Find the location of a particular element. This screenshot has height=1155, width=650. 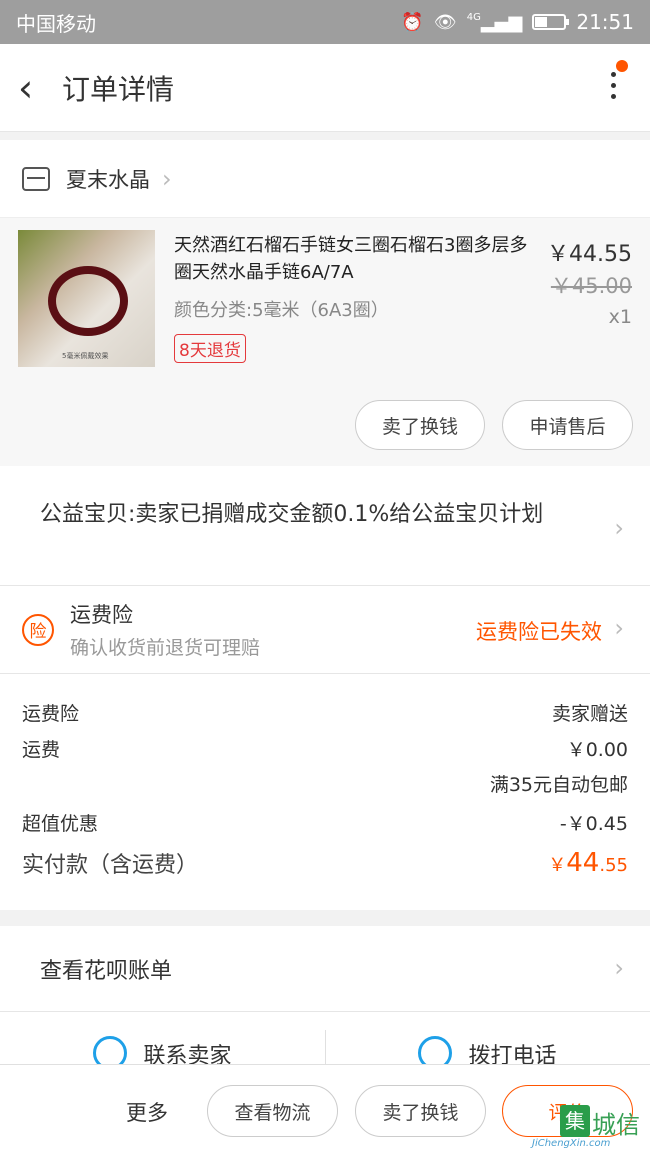

insurance-title: 运费险 is located at coordinates (101, 615).